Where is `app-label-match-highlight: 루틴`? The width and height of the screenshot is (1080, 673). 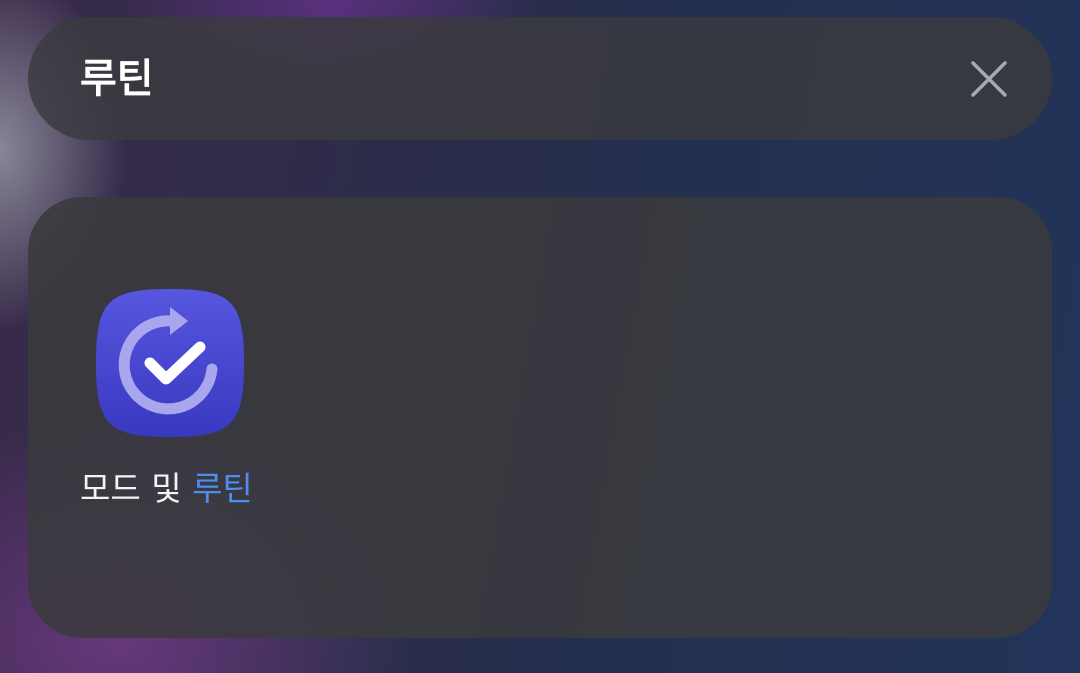
app-label-match-highlight: 루틴 is located at coordinates (222, 488).